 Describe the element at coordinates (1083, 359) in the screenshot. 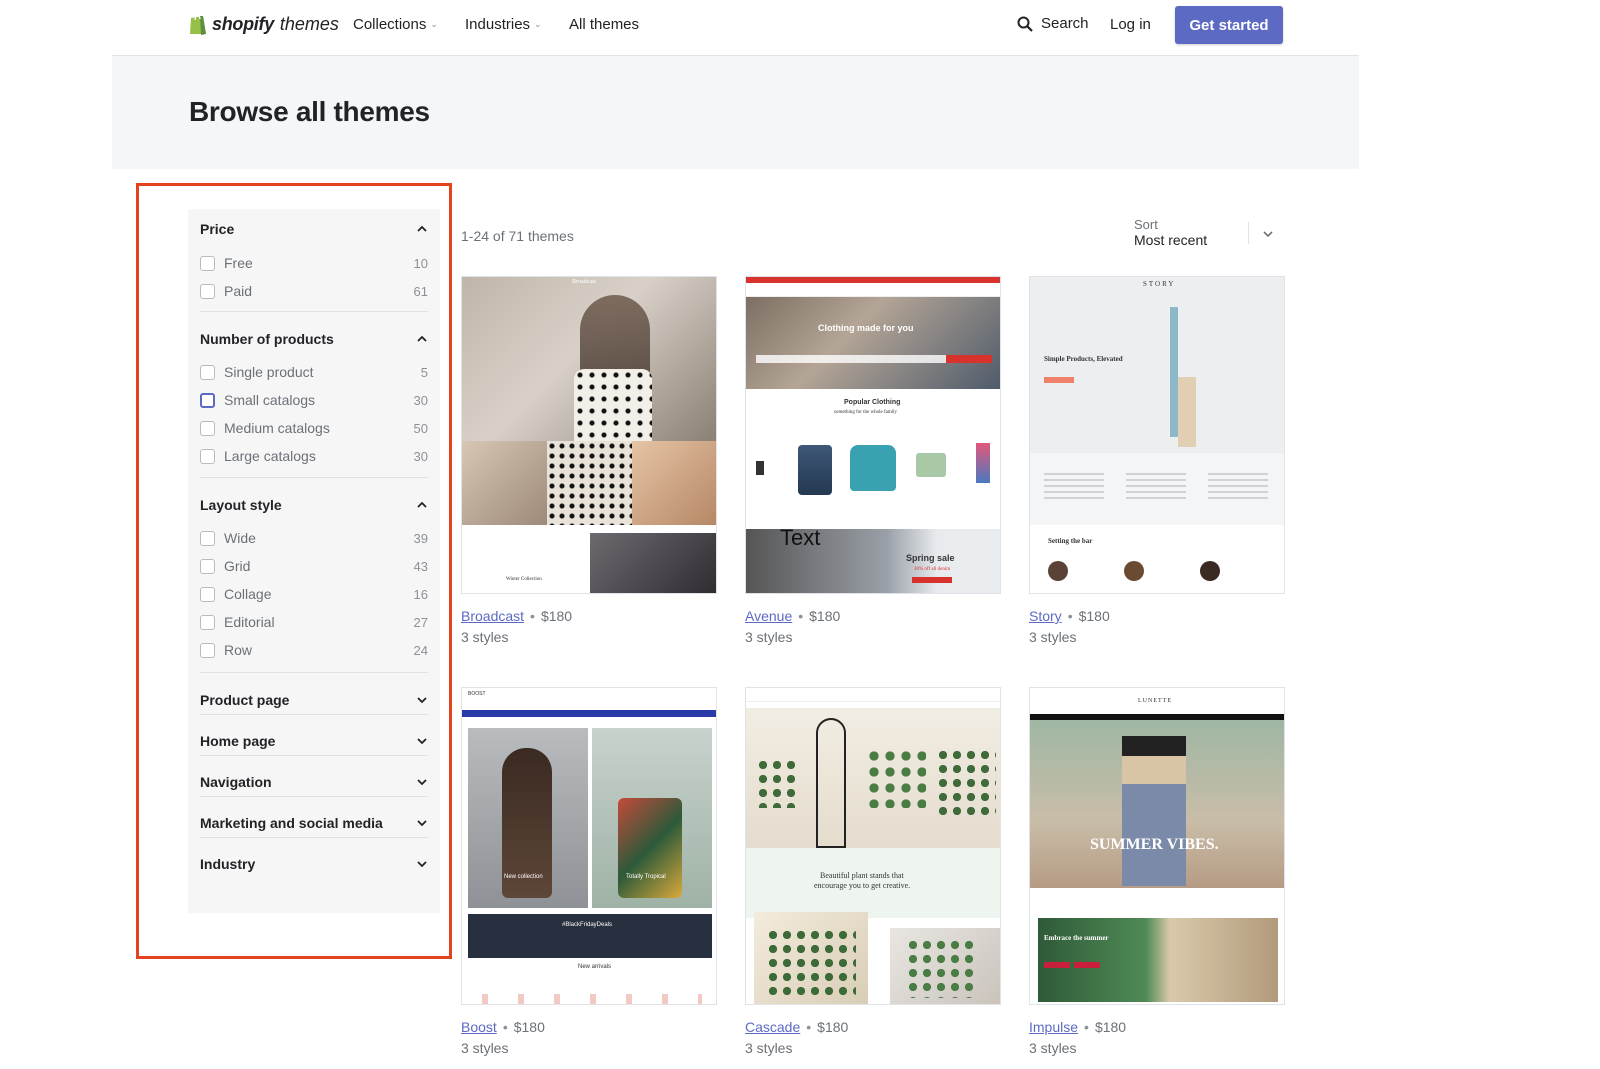

I see `story-heading: Simple Products, Elevated` at that location.